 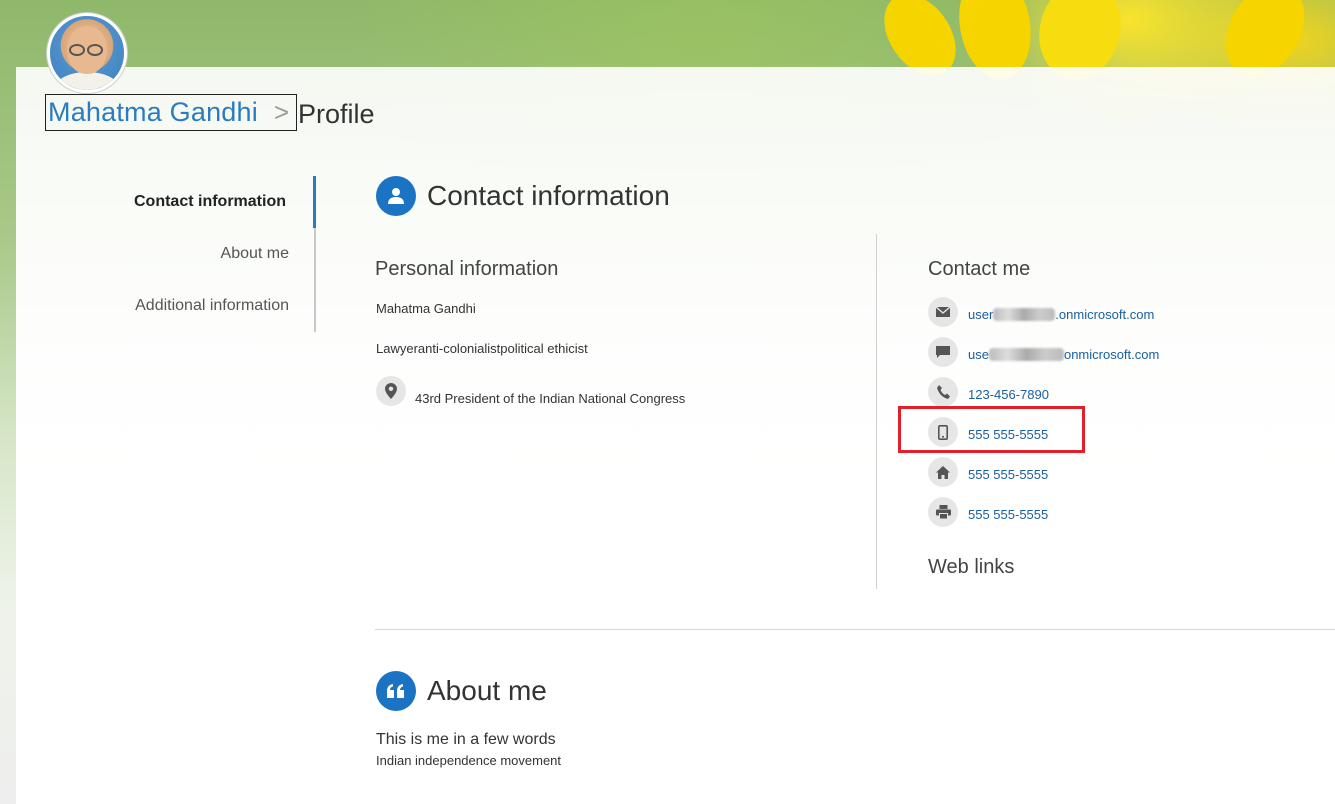 What do you see at coordinates (469, 760) in the screenshot?
I see `about-text: Indian independence movement` at bounding box center [469, 760].